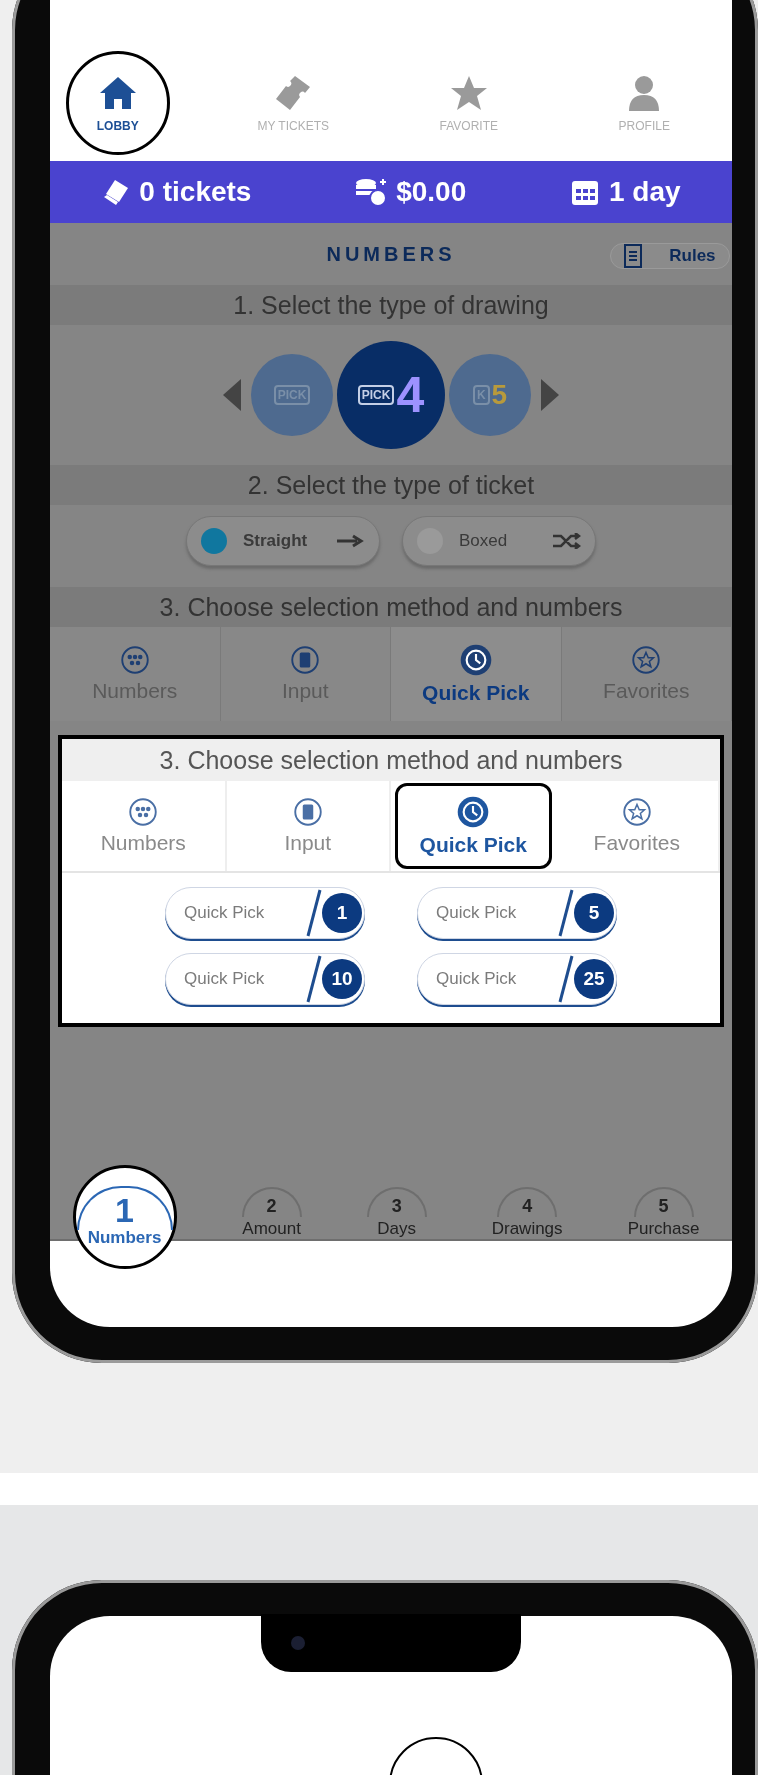 Image resolution: width=758 pixels, height=1775 pixels. I want to click on page-title: NUMBERS, so click(391, 254).